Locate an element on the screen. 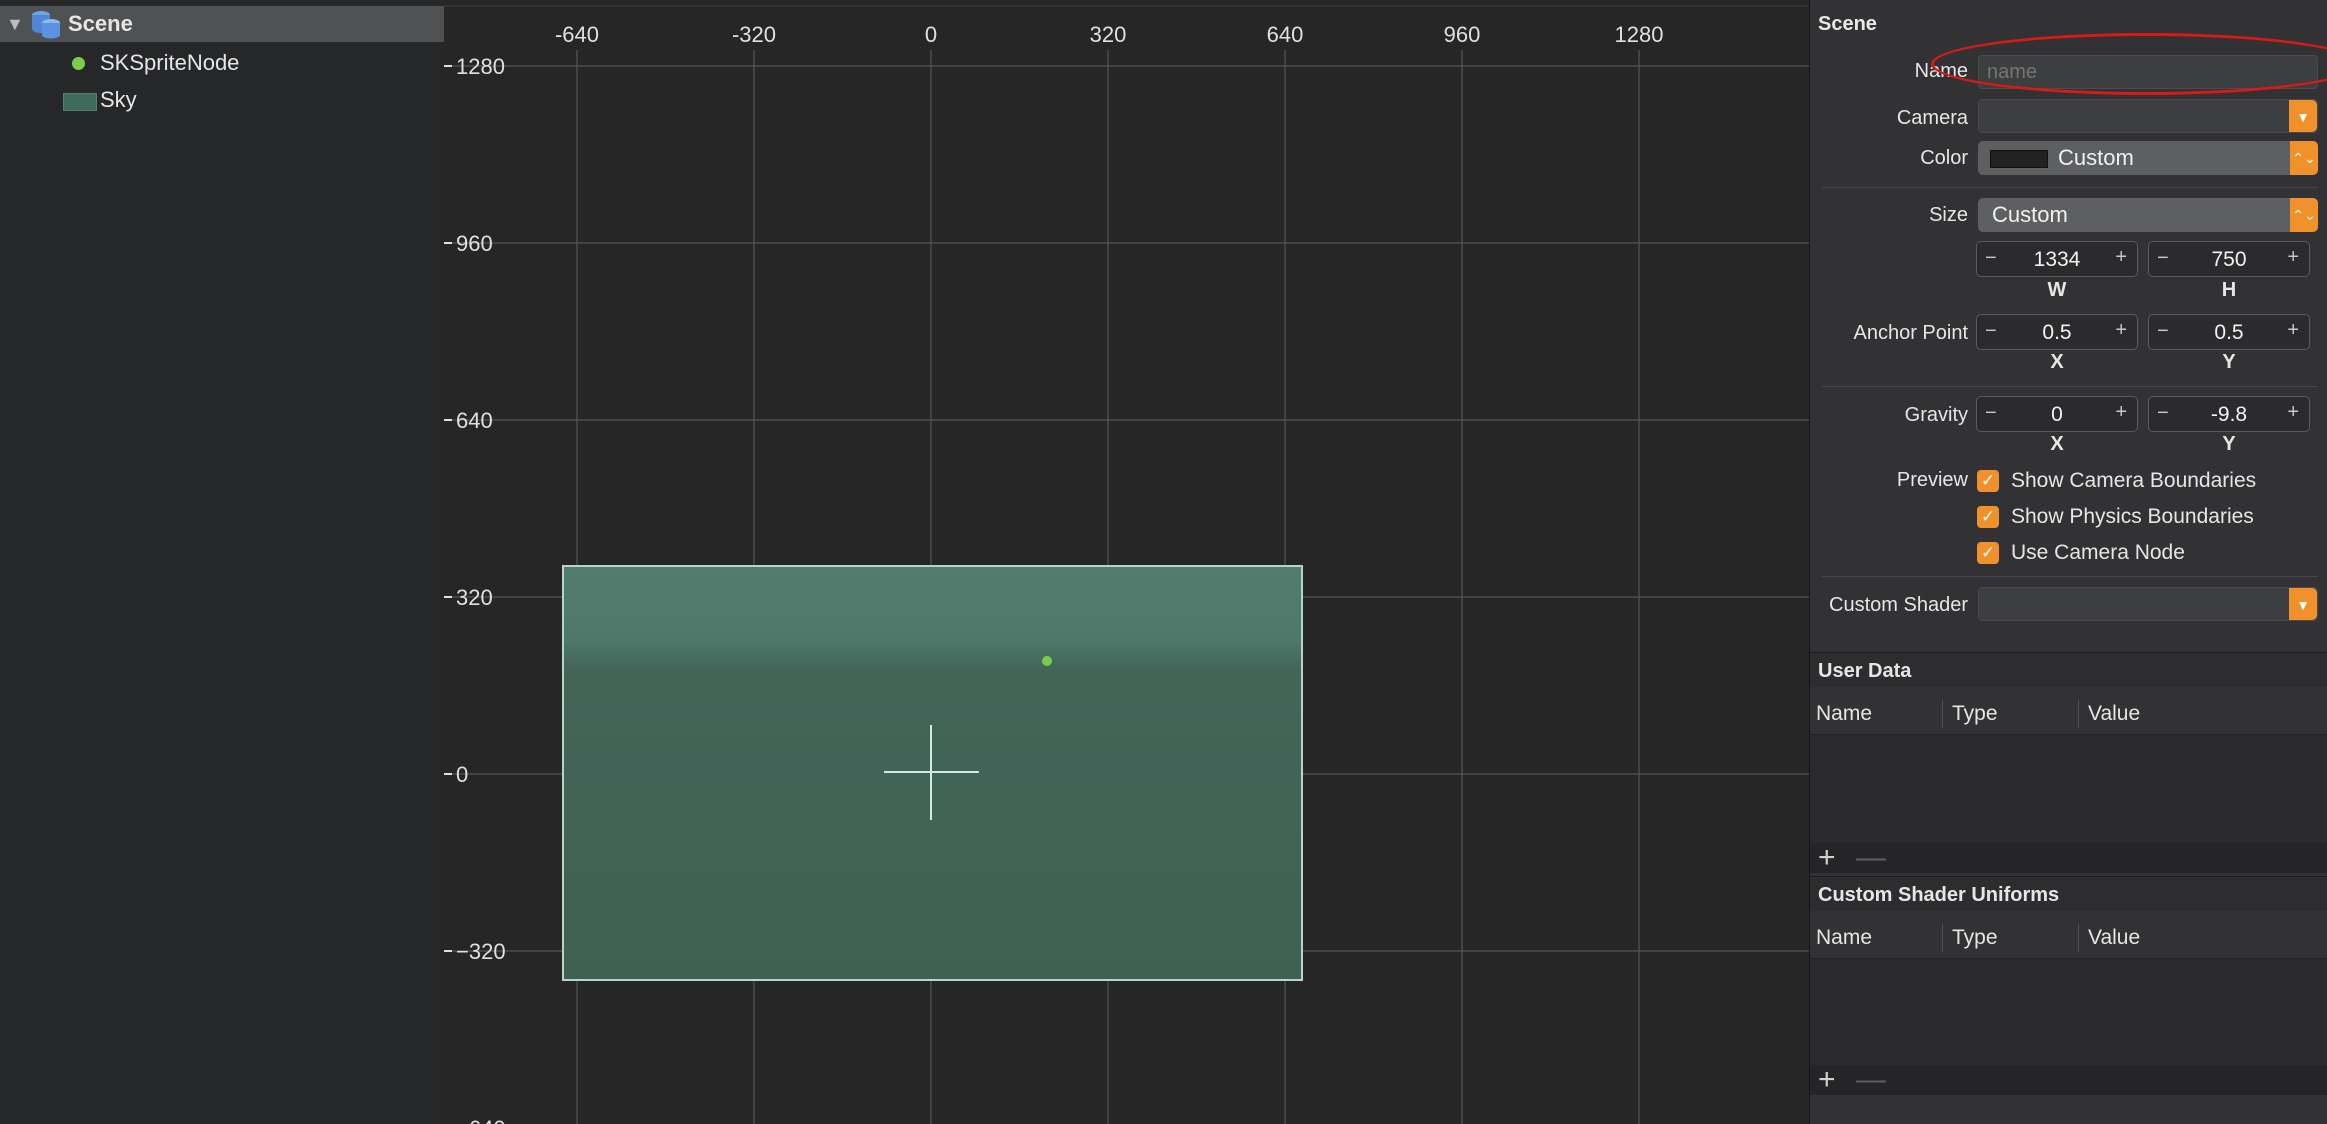 Image resolution: width=2327 pixels, height=1124 pixels. y-tick-label: 0 is located at coordinates (462, 774).